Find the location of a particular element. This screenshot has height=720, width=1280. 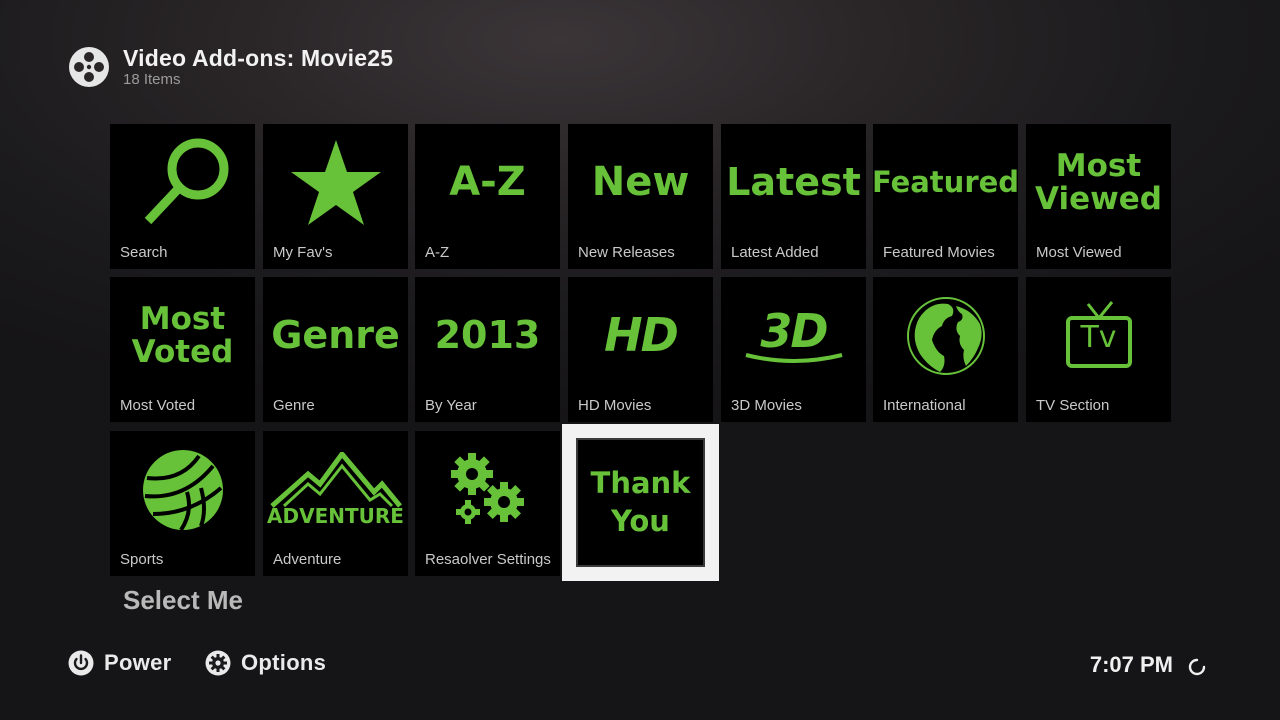

busy-spinner-icon is located at coordinates (1197, 667).